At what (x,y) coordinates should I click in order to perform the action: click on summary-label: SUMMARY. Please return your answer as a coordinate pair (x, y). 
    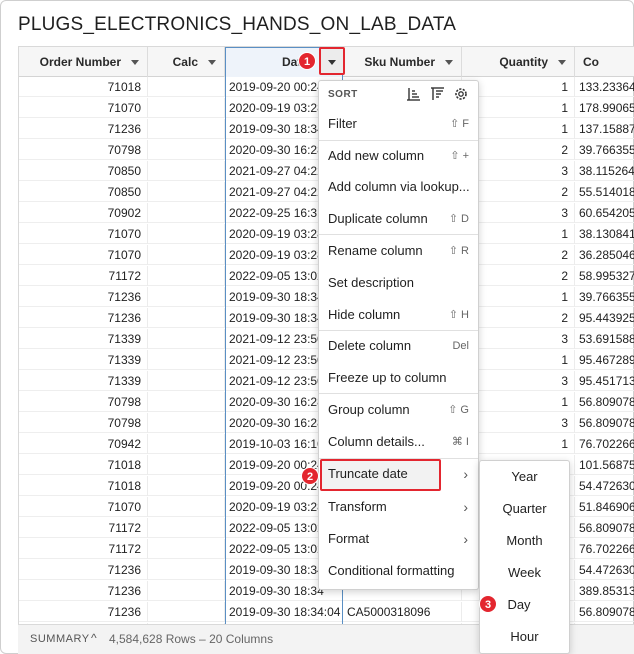
    Looking at the image, I should click on (60, 639).